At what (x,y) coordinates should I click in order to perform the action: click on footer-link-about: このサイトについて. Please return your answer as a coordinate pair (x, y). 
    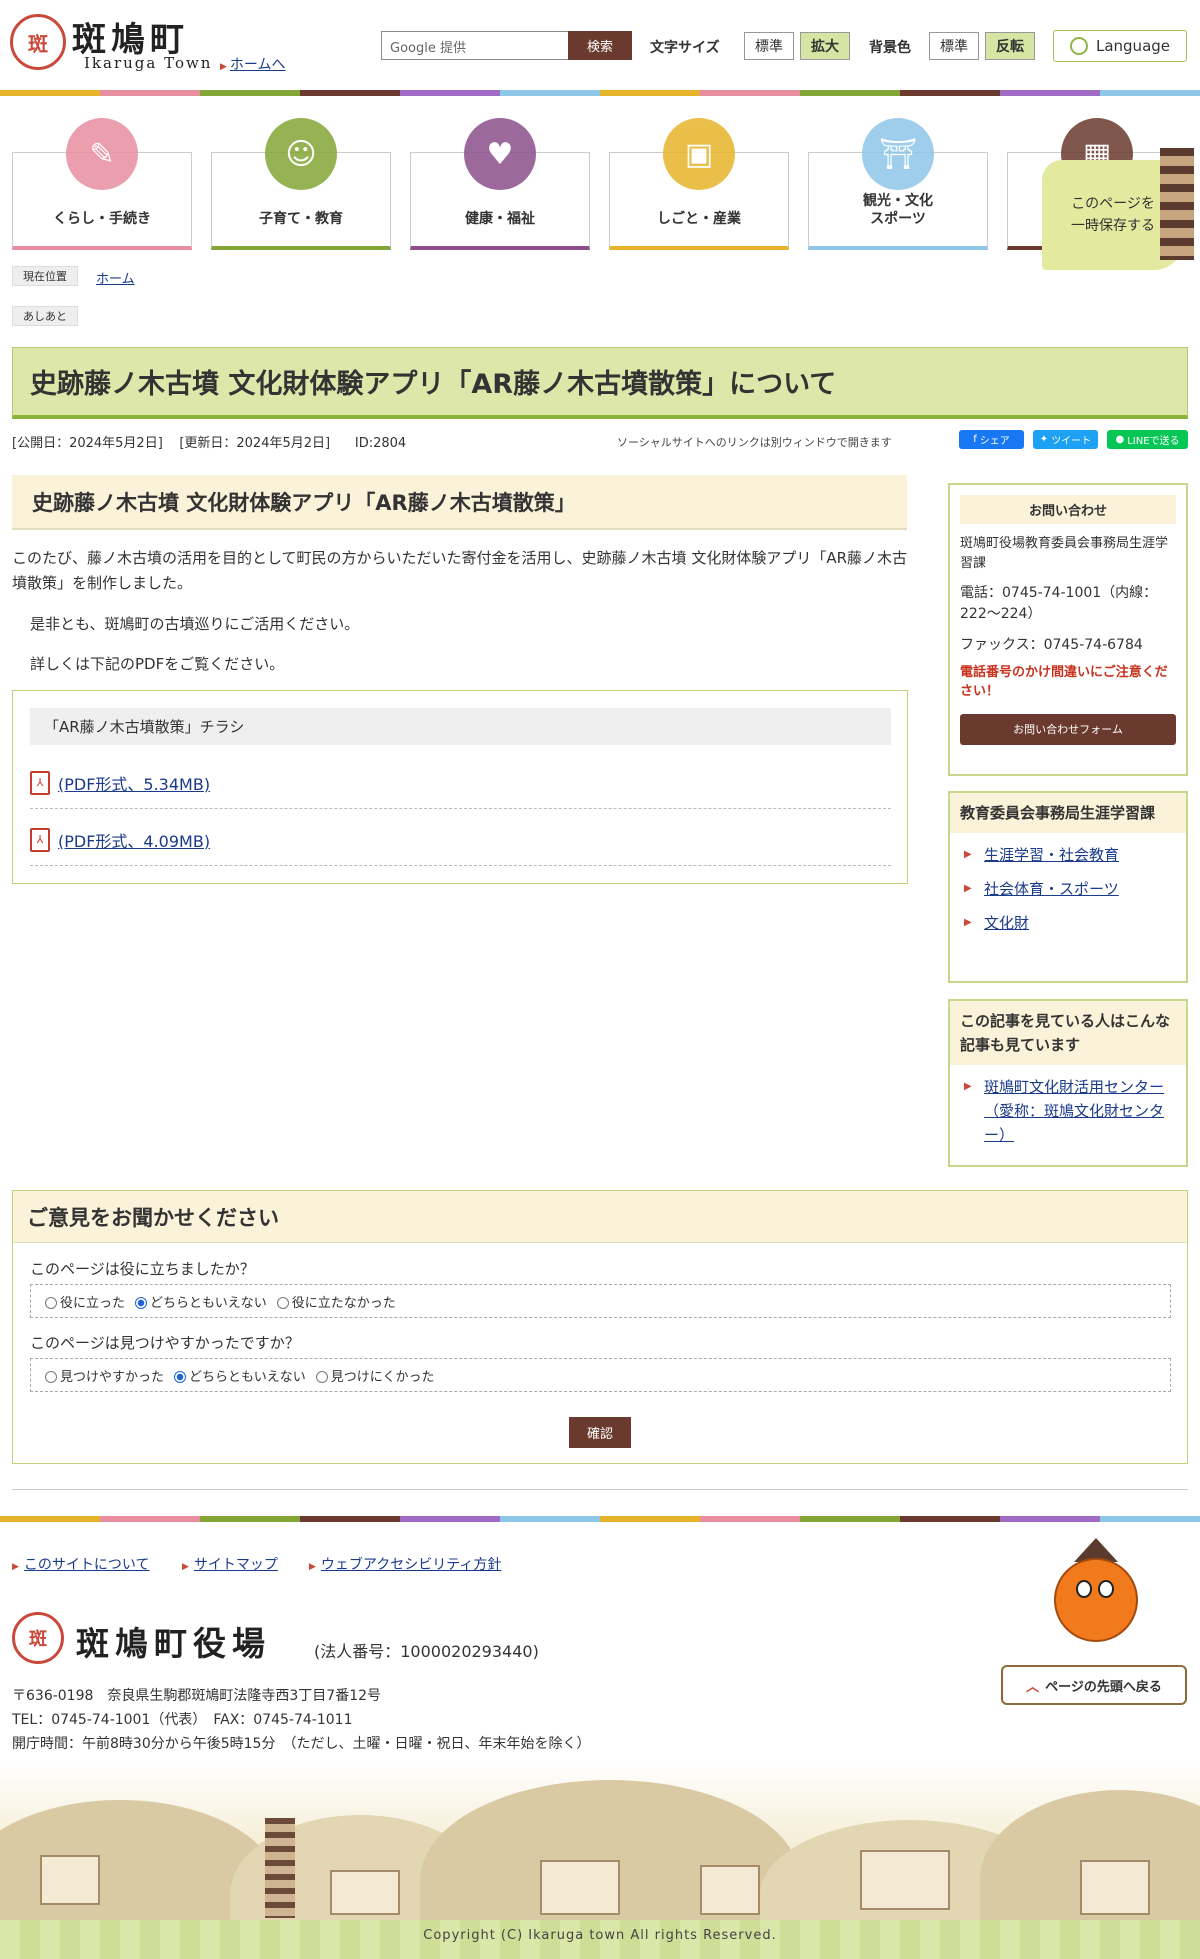
    Looking at the image, I should click on (81, 1564).